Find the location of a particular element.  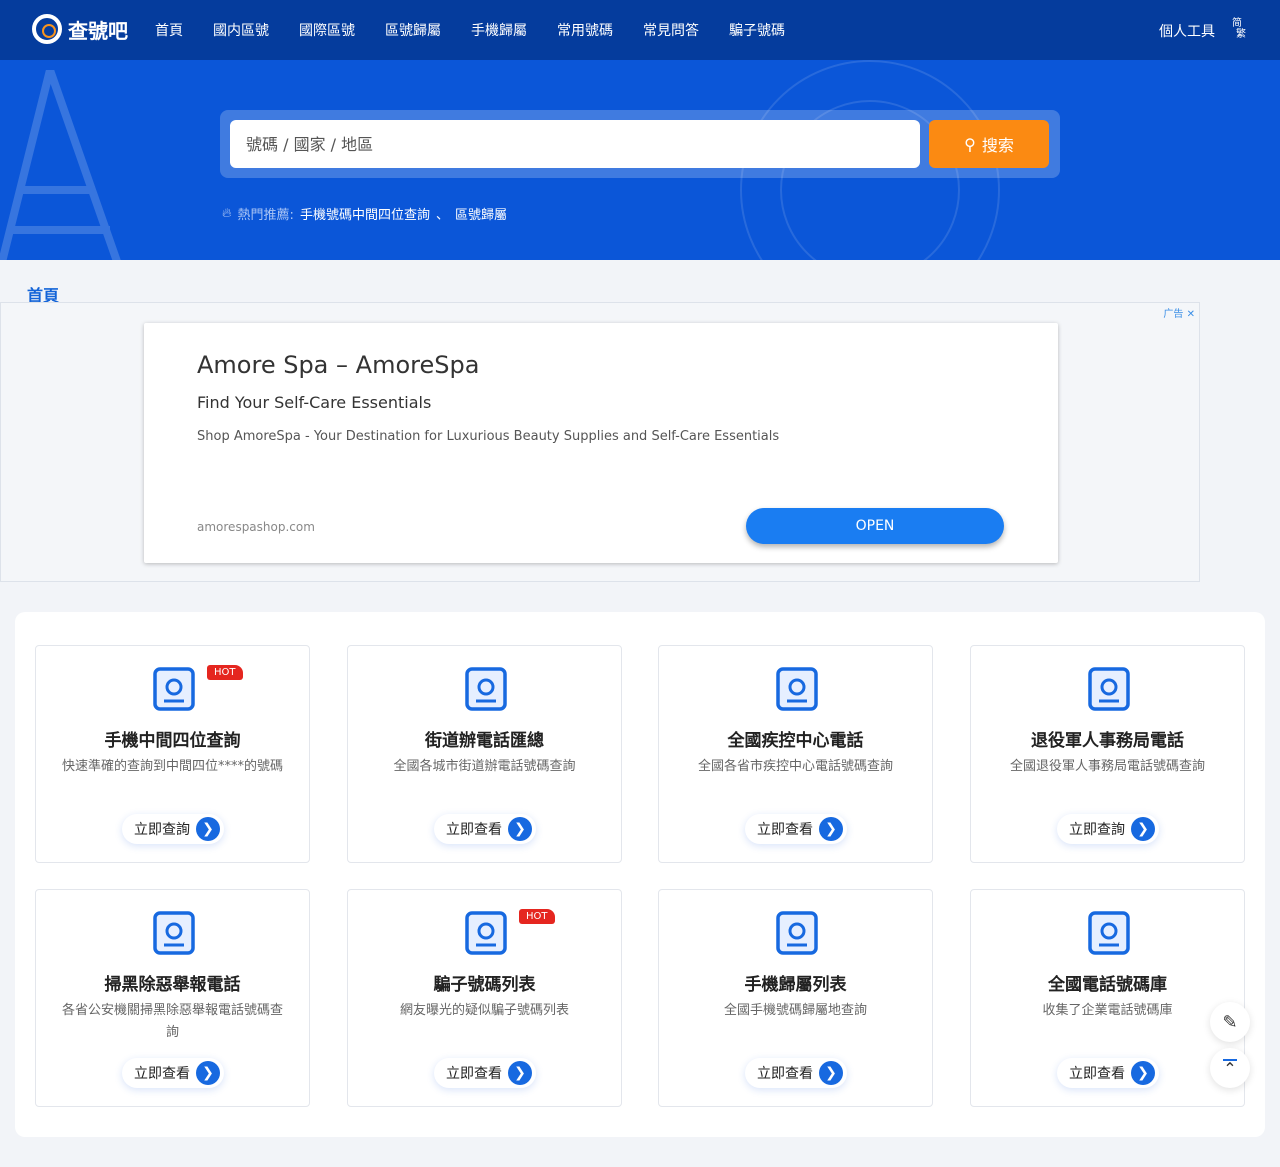

card-description: 全國退役軍人事務局電話號碼查詢 is located at coordinates (1107, 766).